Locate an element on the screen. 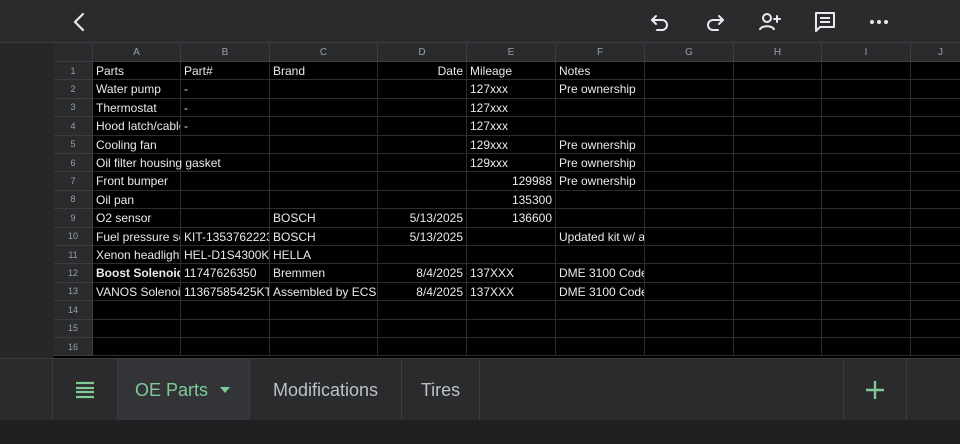 Image resolution: width=960 pixels, height=444 pixels. table-cell: Hood latch/cable is located at coordinates (137, 126).